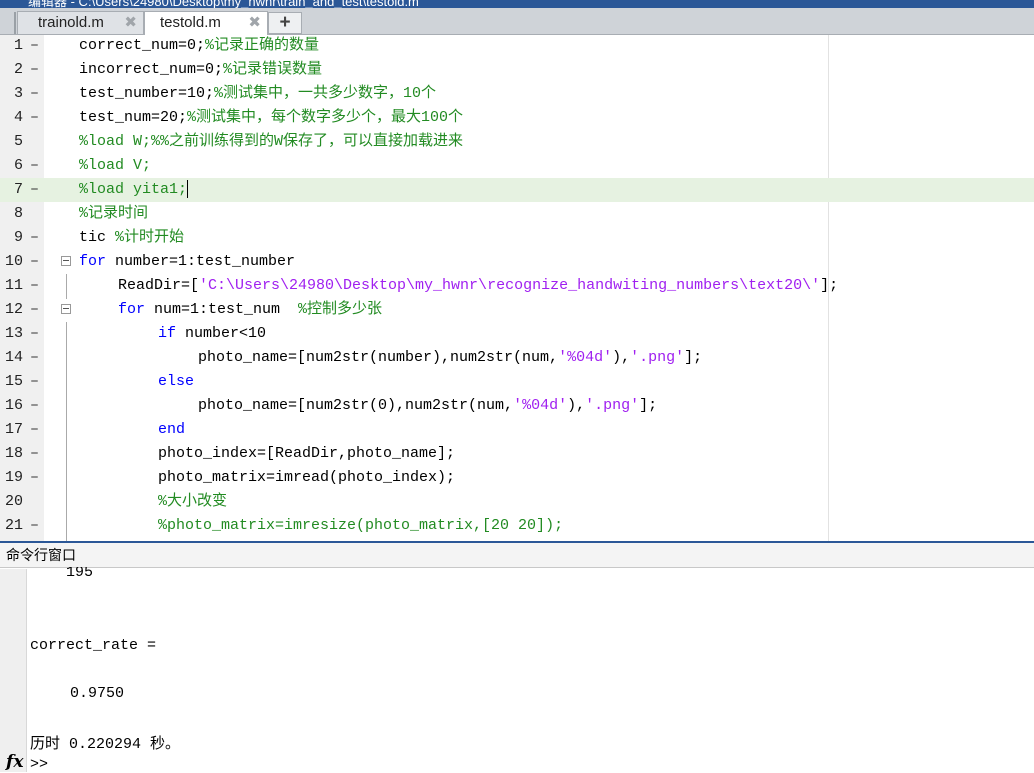  I want to click on code-text: %load V;, so click(115, 166).